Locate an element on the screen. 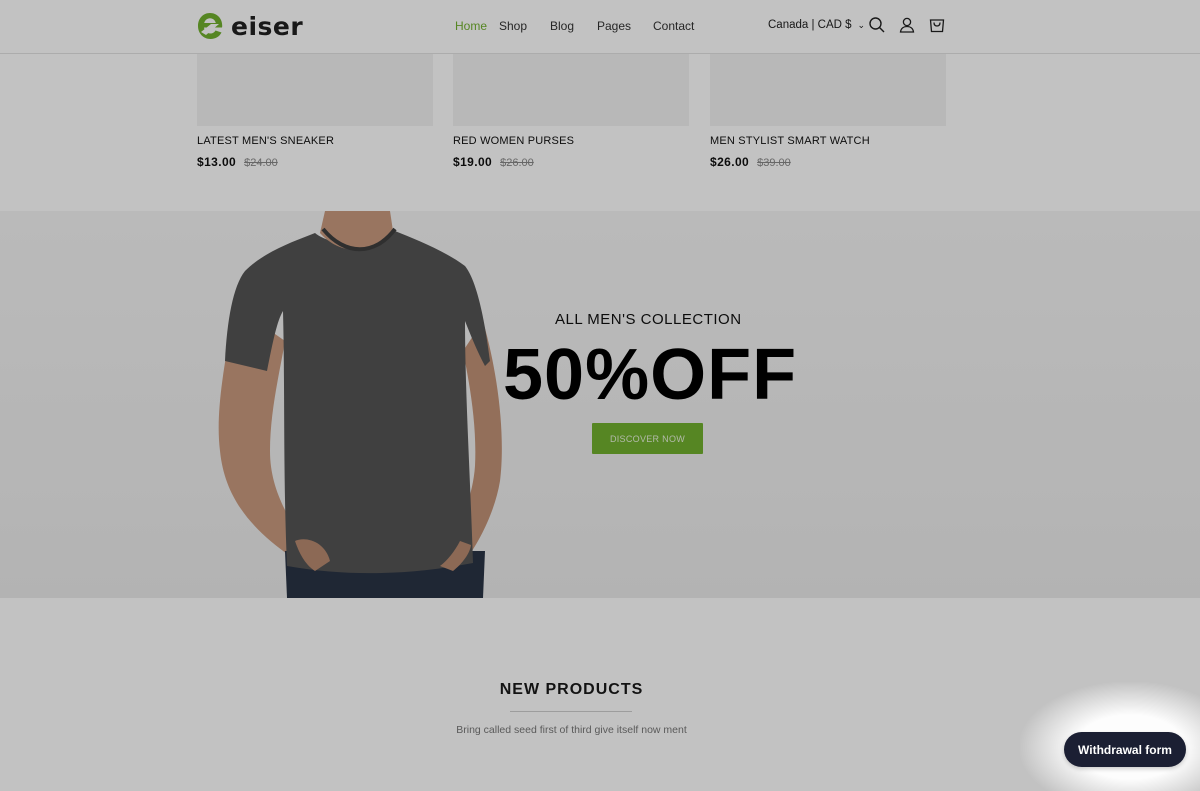 The width and height of the screenshot is (1200, 791). chevron-down-icon: ⌄ is located at coordinates (861, 25).